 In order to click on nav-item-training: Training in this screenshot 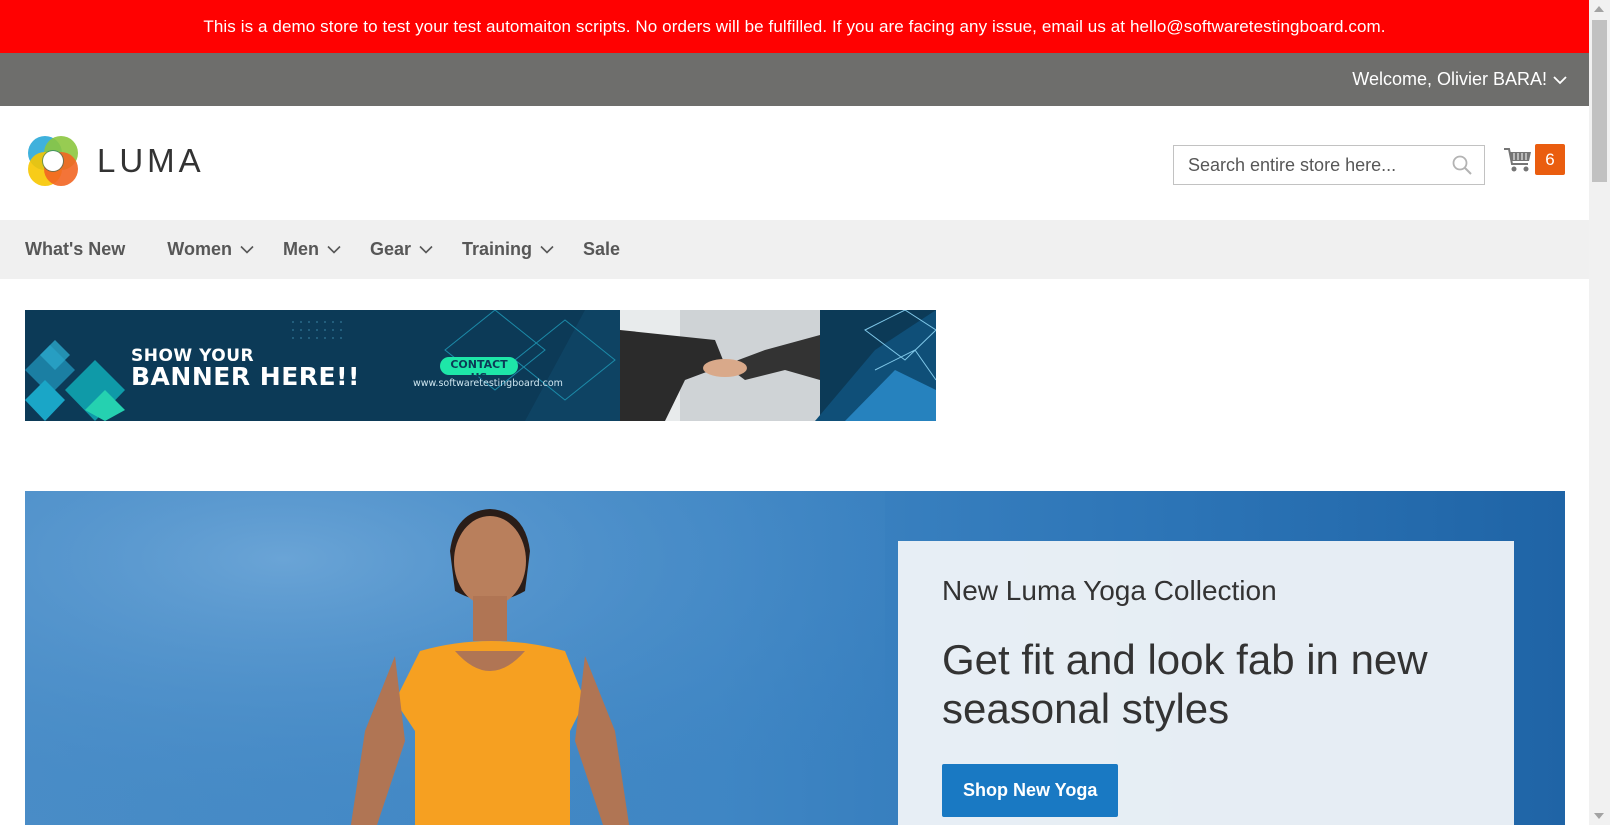, I will do `click(508, 249)`.